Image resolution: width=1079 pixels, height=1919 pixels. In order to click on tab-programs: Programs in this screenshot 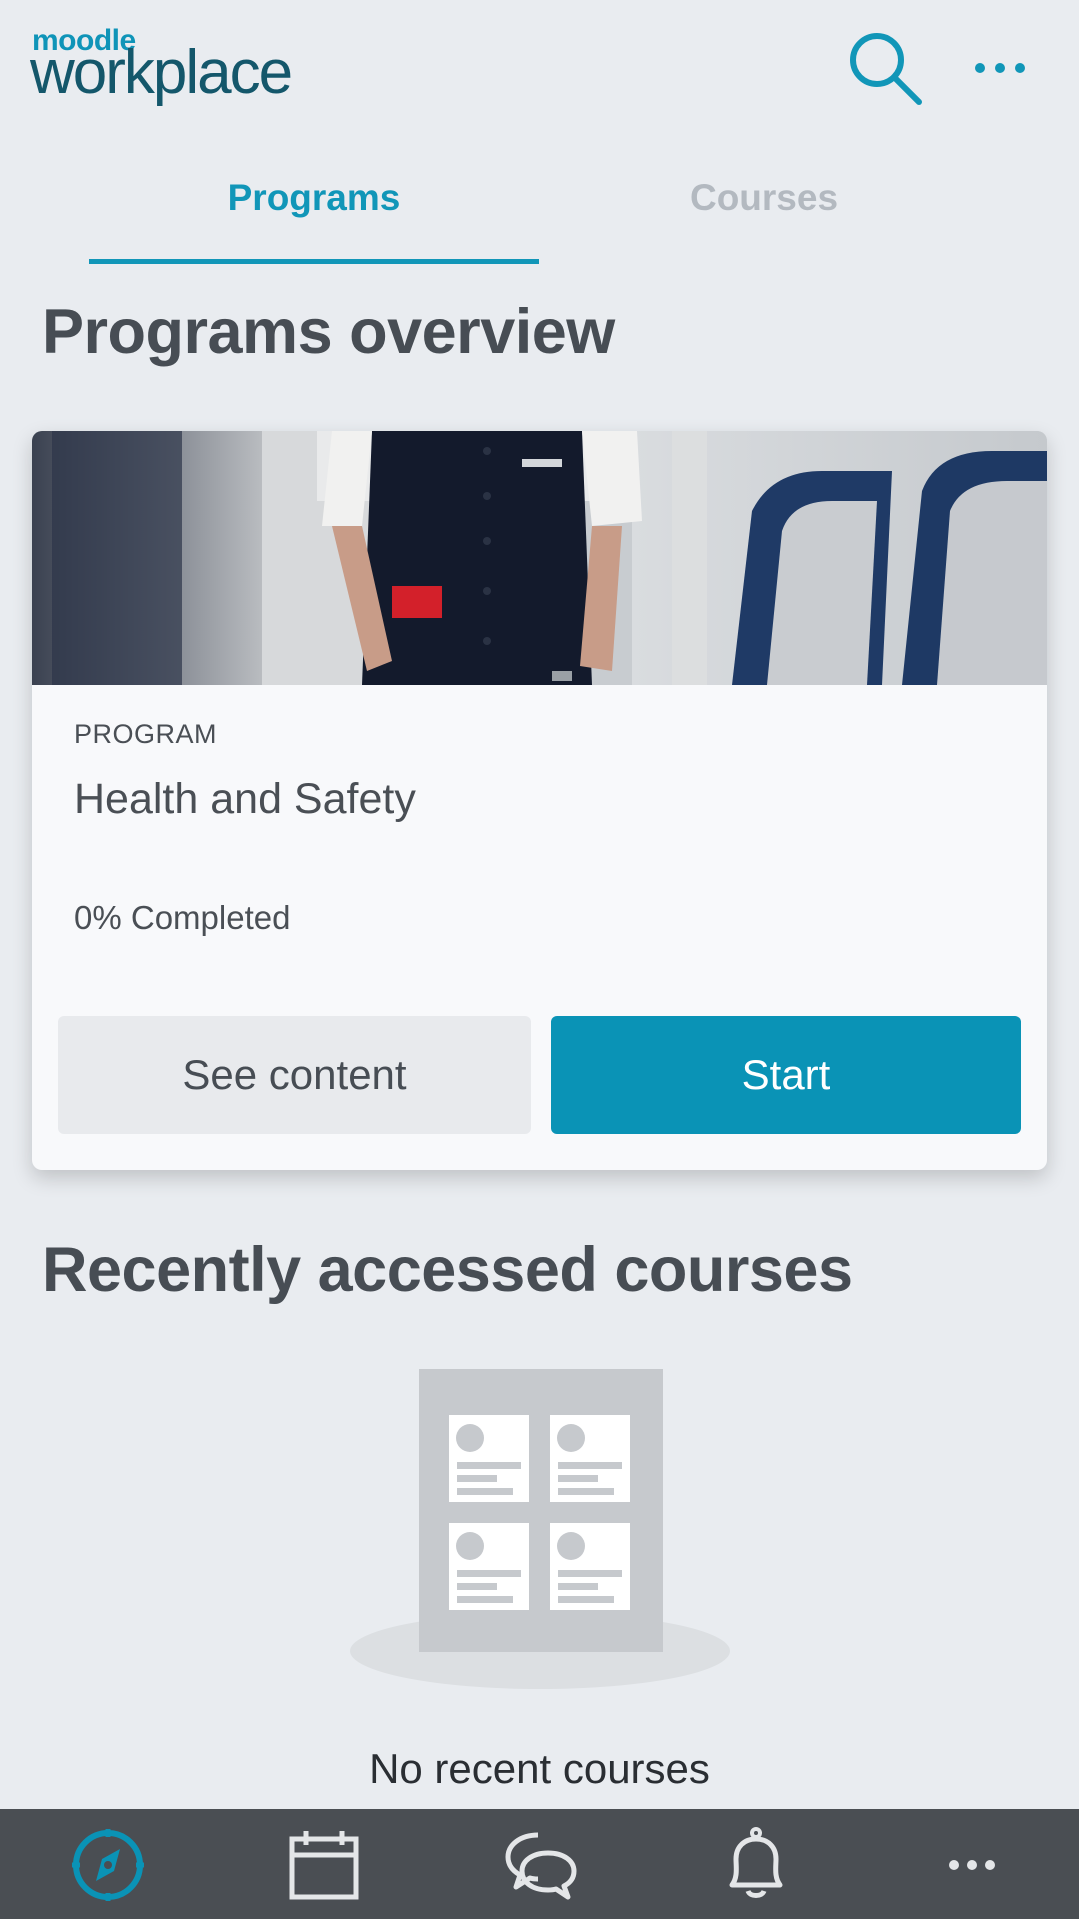, I will do `click(314, 207)`.